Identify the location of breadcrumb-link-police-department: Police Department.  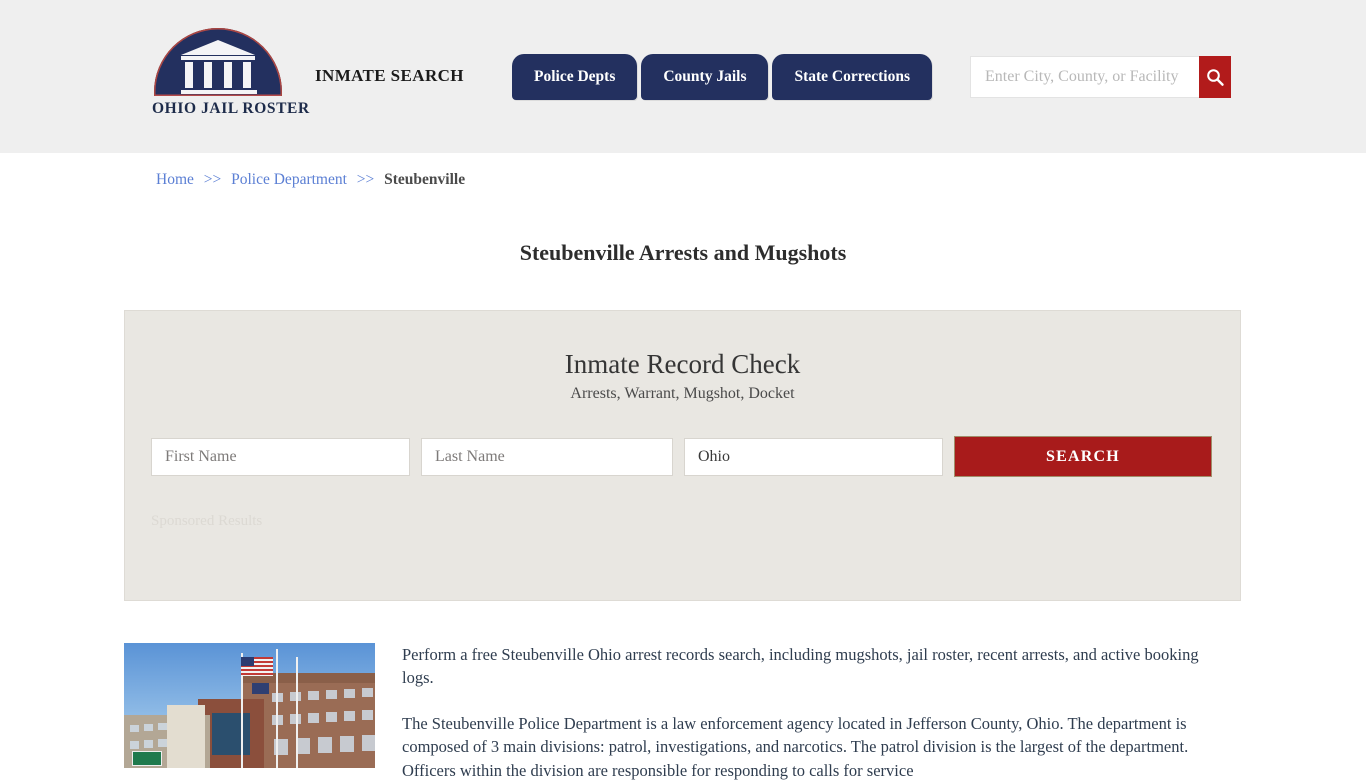
(289, 179).